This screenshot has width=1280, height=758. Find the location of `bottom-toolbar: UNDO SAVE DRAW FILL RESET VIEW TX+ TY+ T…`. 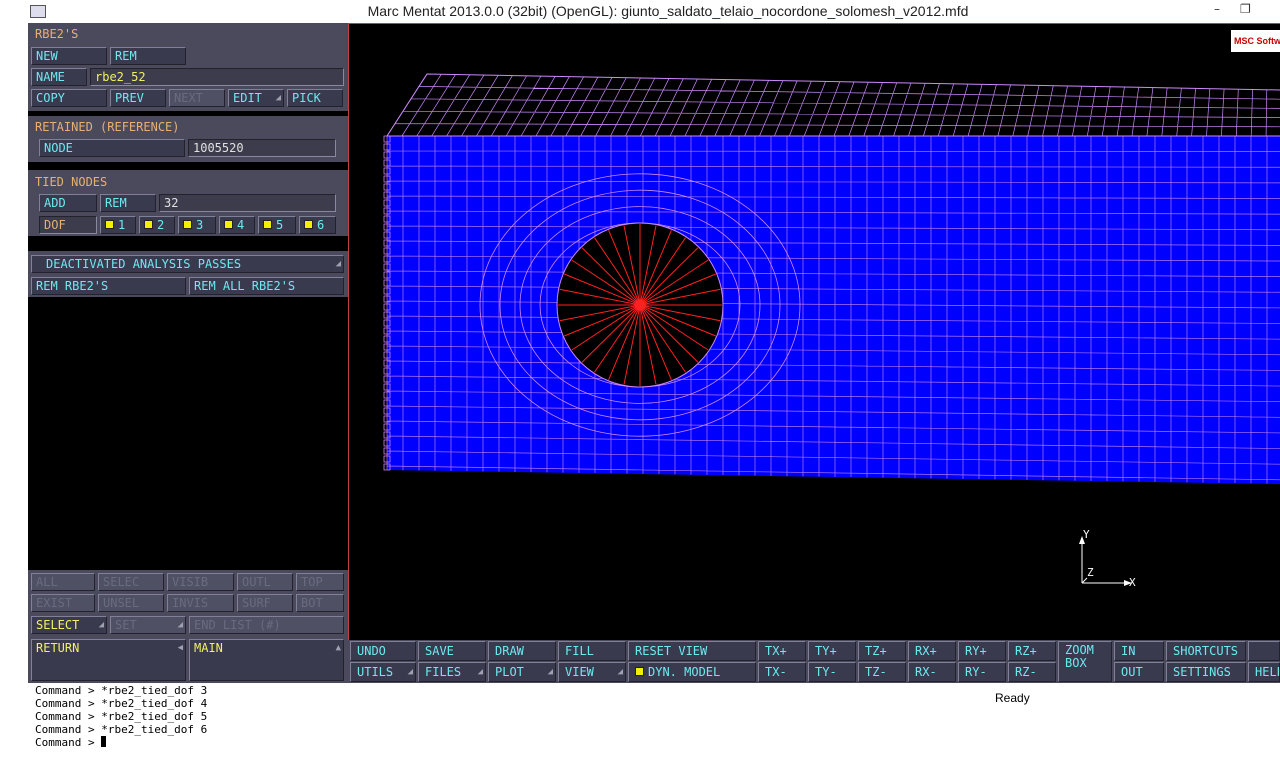

bottom-toolbar: UNDO SAVE DRAW FILL RESET VIEW TX+ TY+ T… is located at coordinates (814, 661).